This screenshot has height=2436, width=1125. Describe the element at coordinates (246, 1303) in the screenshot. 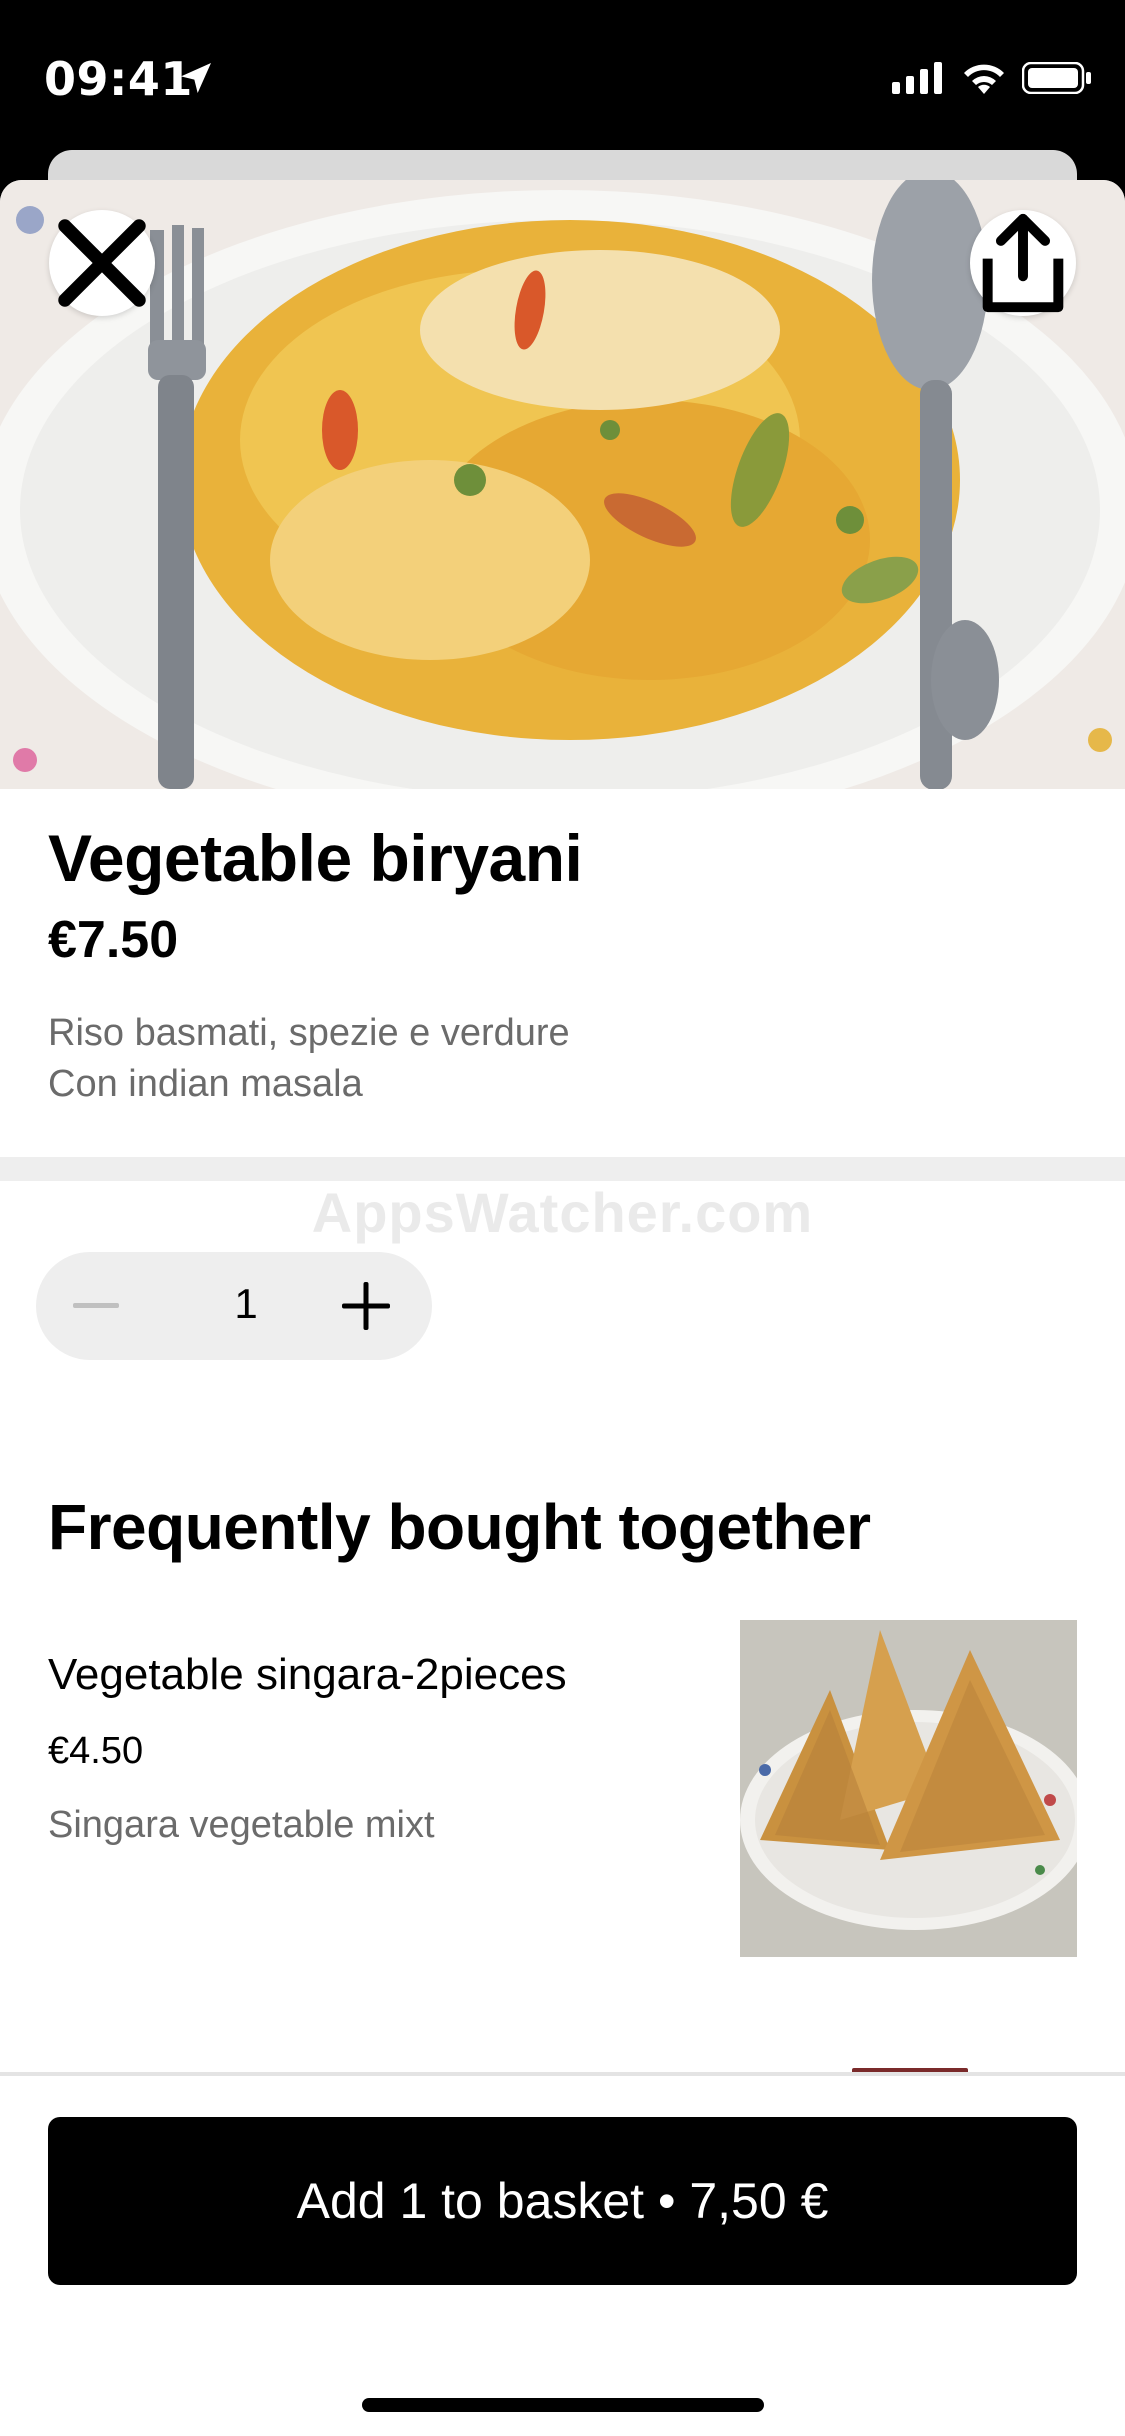

I see `quantity-value: 1` at that location.